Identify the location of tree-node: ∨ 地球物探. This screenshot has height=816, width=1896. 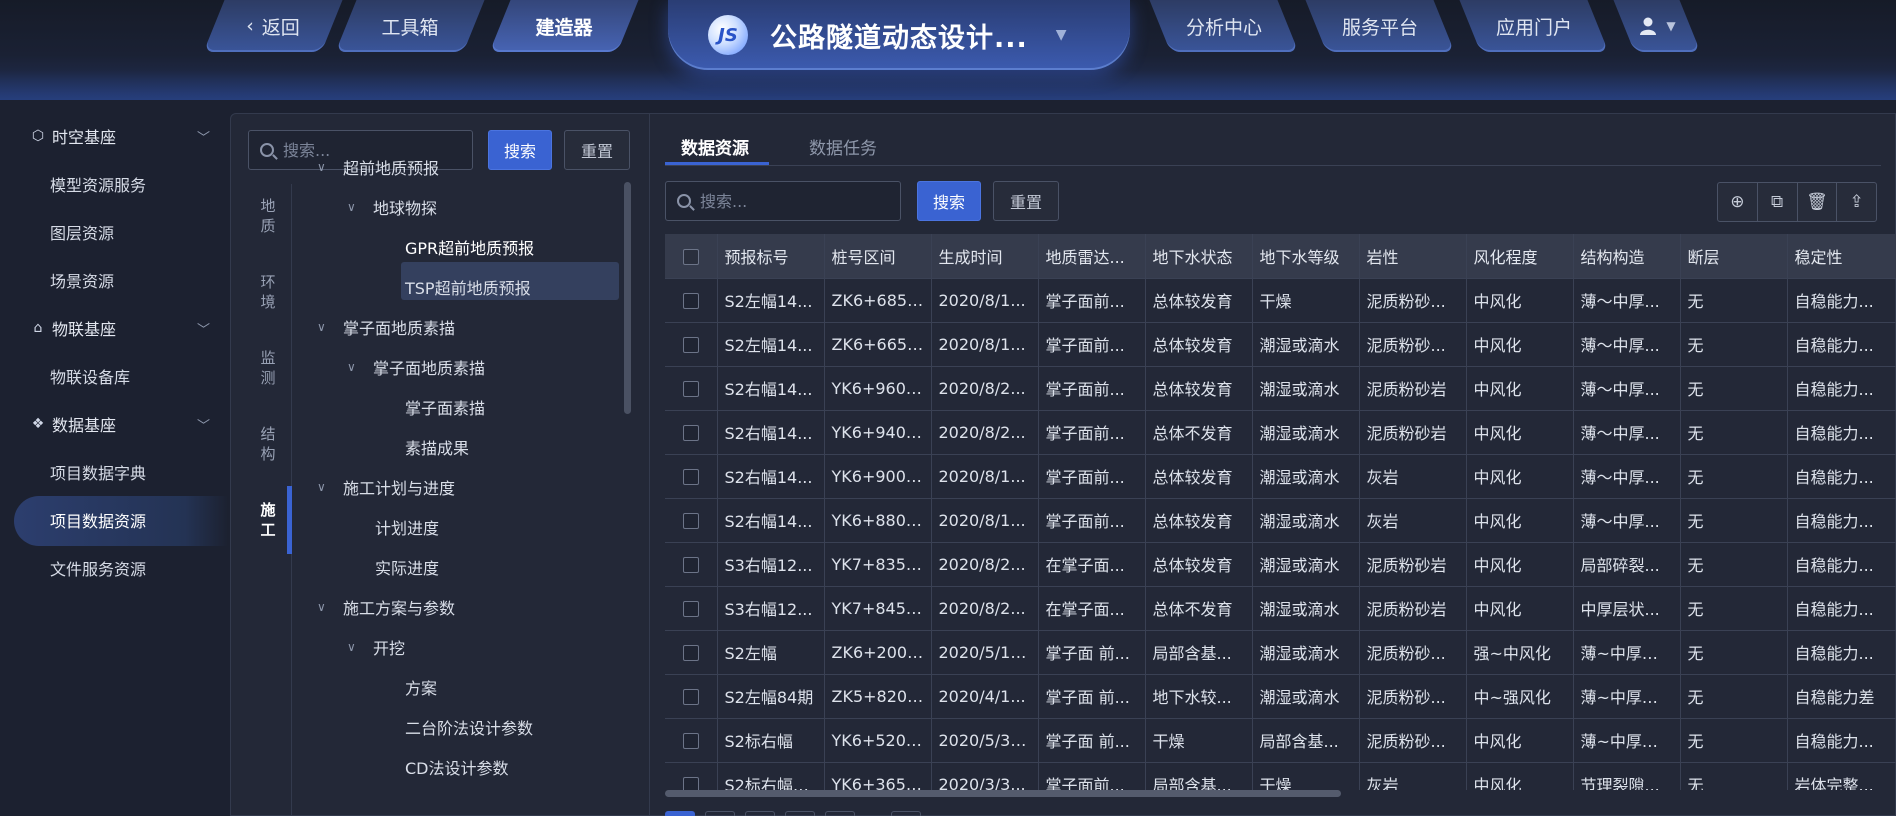
(392, 207).